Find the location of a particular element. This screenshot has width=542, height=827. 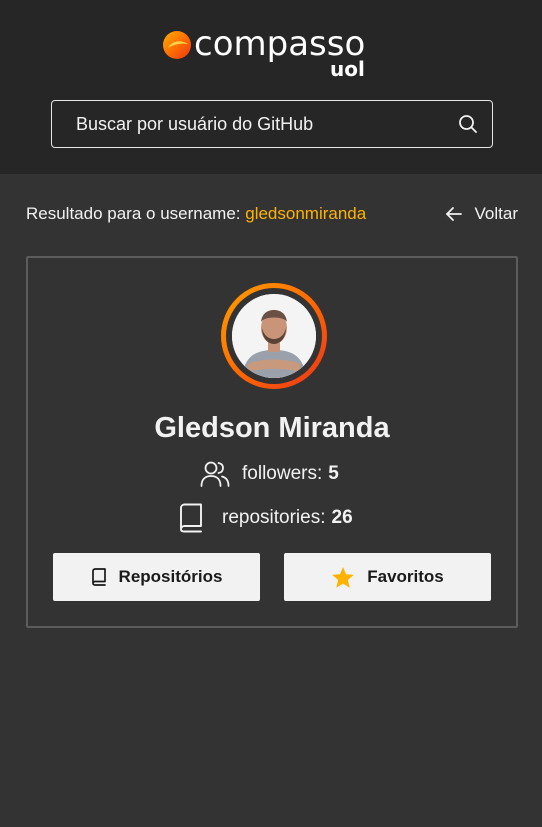

avatar is located at coordinates (274, 336).